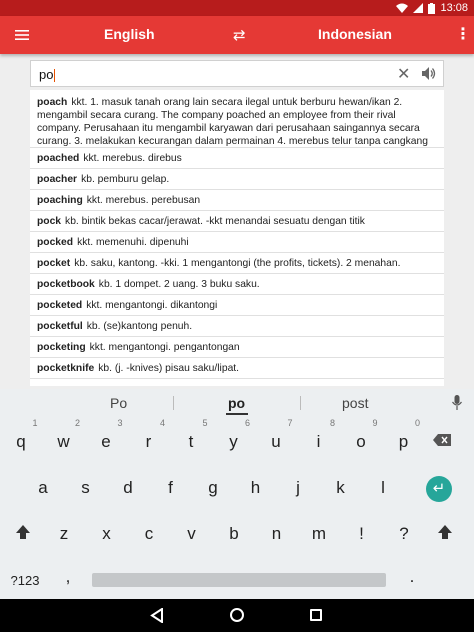 This screenshot has width=474, height=632. What do you see at coordinates (213, 488) in the screenshot?
I see `key-g: g` at bounding box center [213, 488].